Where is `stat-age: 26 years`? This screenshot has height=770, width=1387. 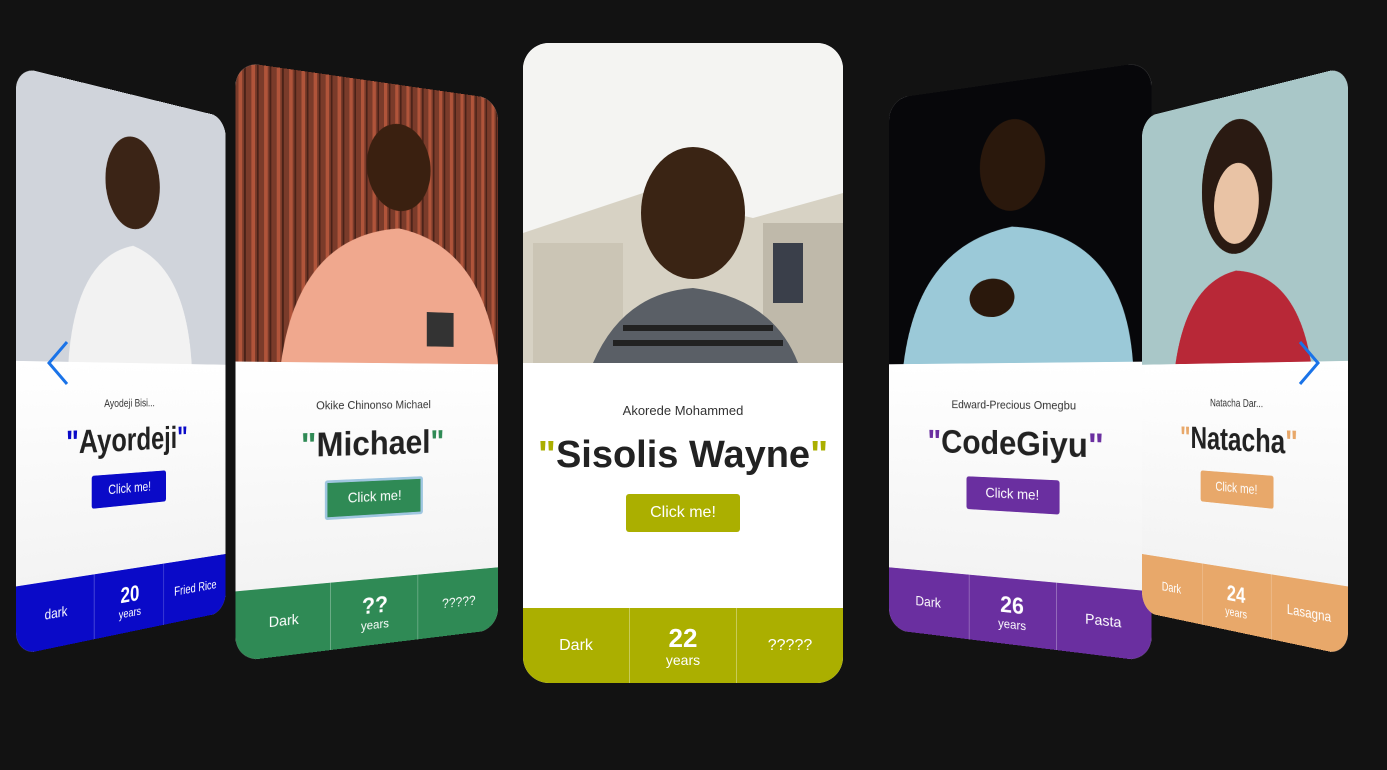 stat-age: 26 years is located at coordinates (1013, 612).